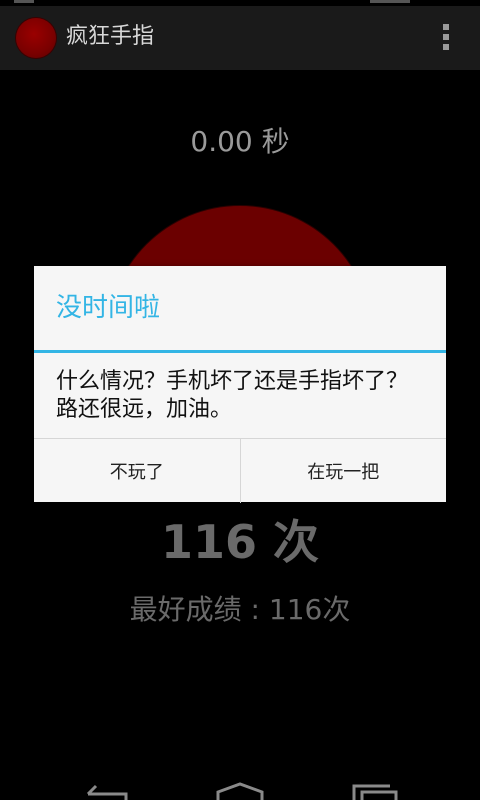 The width and height of the screenshot is (480, 800). What do you see at coordinates (343, 471) in the screenshot?
I see `play-again-button: 在玩一把` at bounding box center [343, 471].